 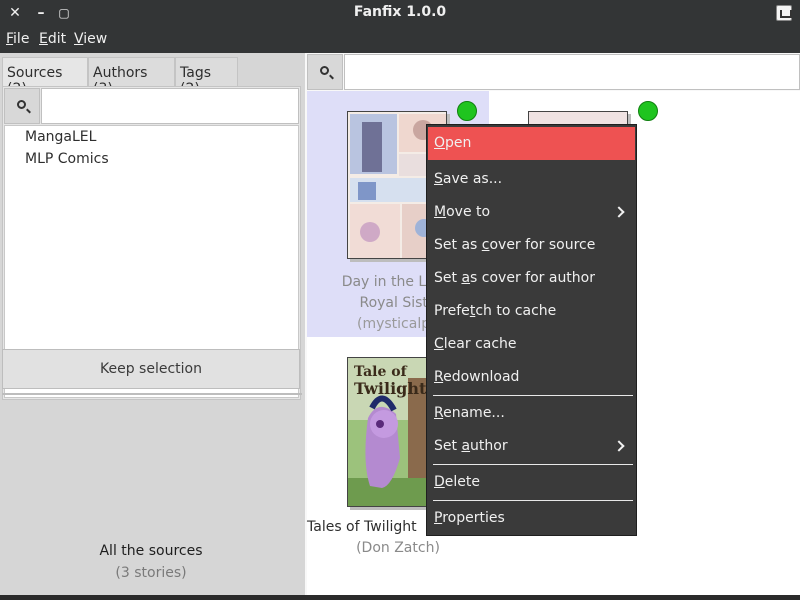 I want to click on panel-divider, so click(x=152, y=394).